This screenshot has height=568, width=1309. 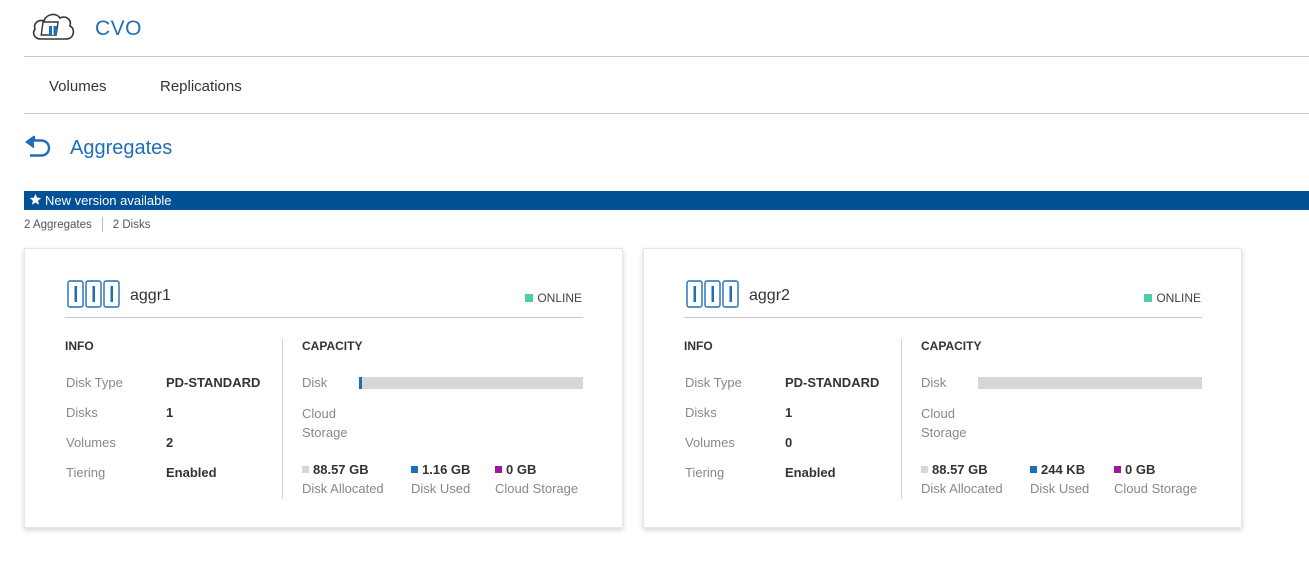 What do you see at coordinates (666, 200) in the screenshot?
I see `new-version-banner: New version available` at bounding box center [666, 200].